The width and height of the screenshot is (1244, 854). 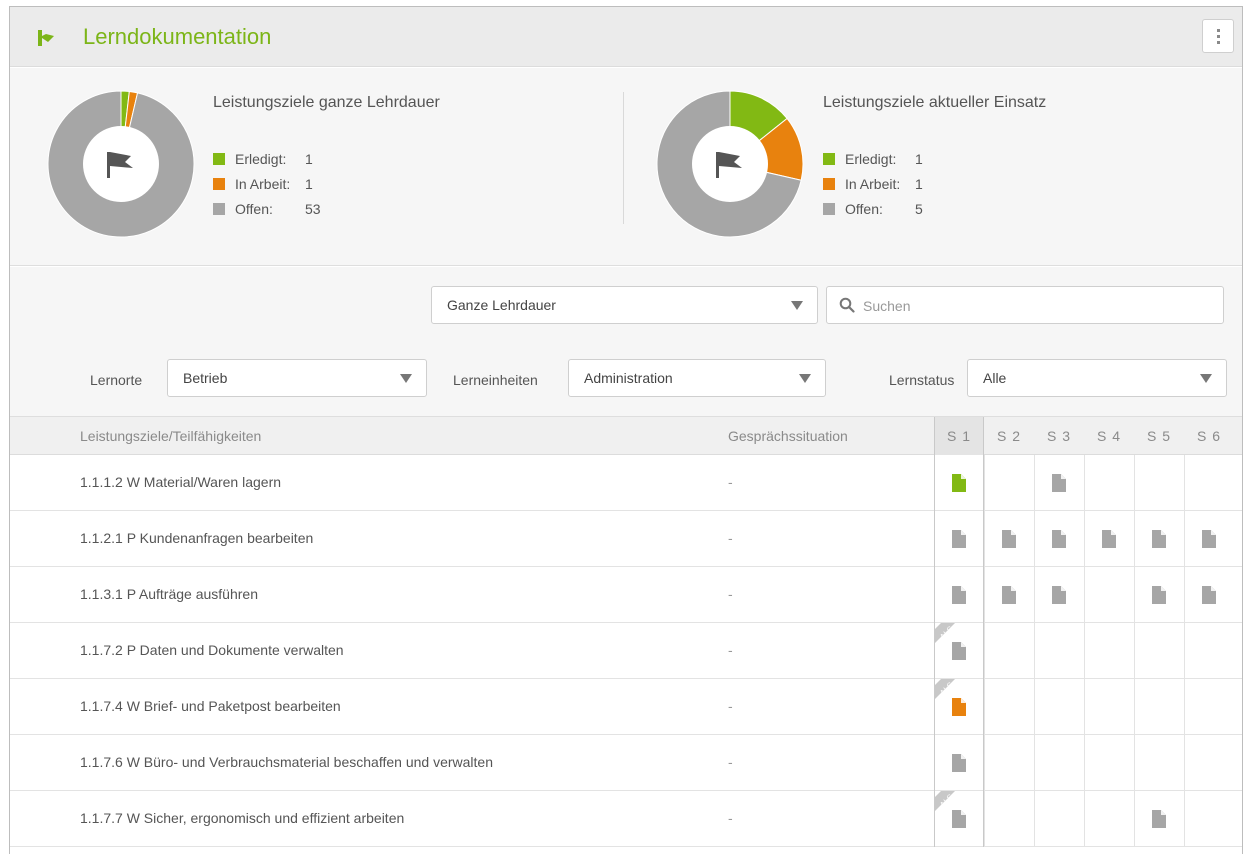 What do you see at coordinates (873, 183) in the screenshot?
I see `legend-current: Erledigt: 1 In Arbeit: 1 Offen: 5` at bounding box center [873, 183].